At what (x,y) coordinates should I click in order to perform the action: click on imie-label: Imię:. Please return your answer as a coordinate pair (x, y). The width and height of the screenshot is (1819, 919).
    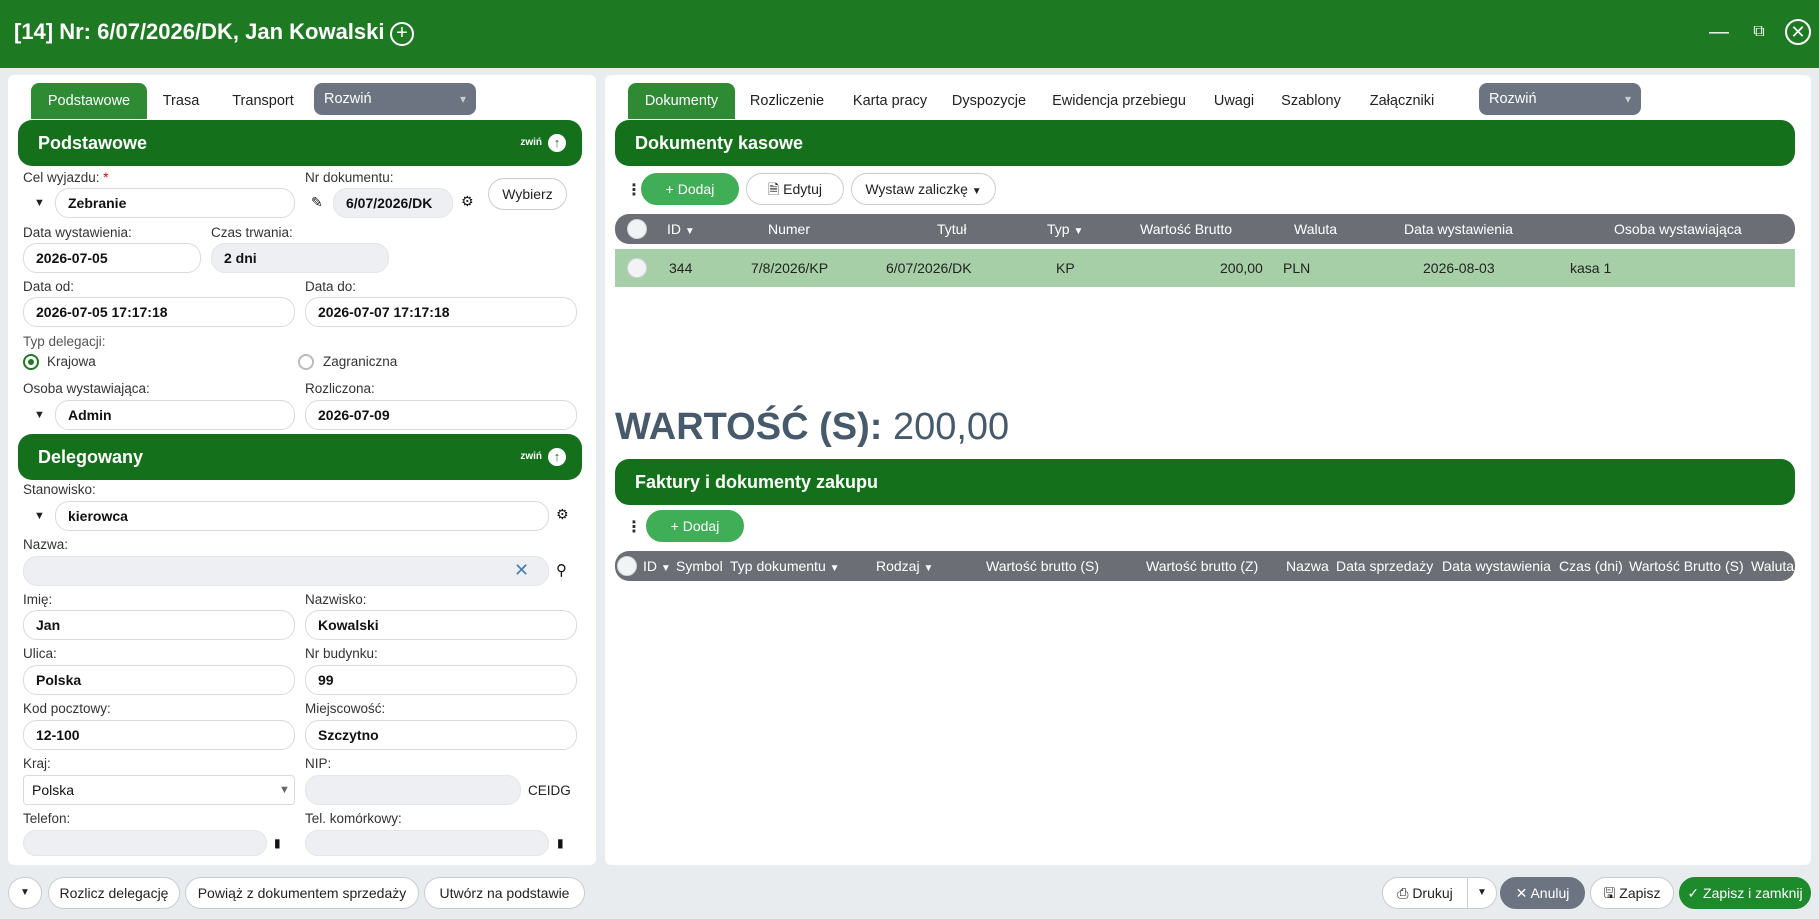
    Looking at the image, I should click on (38, 599).